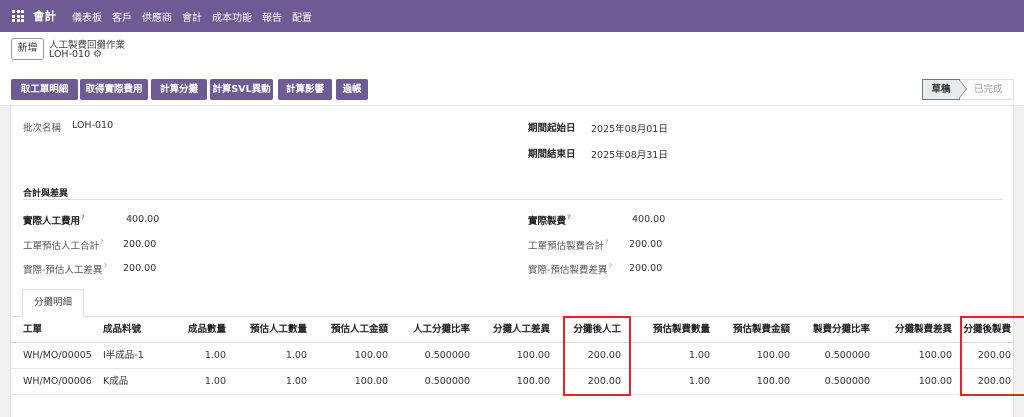  Describe the element at coordinates (32, 330) in the screenshot. I see `col-work-order: 工單` at that location.